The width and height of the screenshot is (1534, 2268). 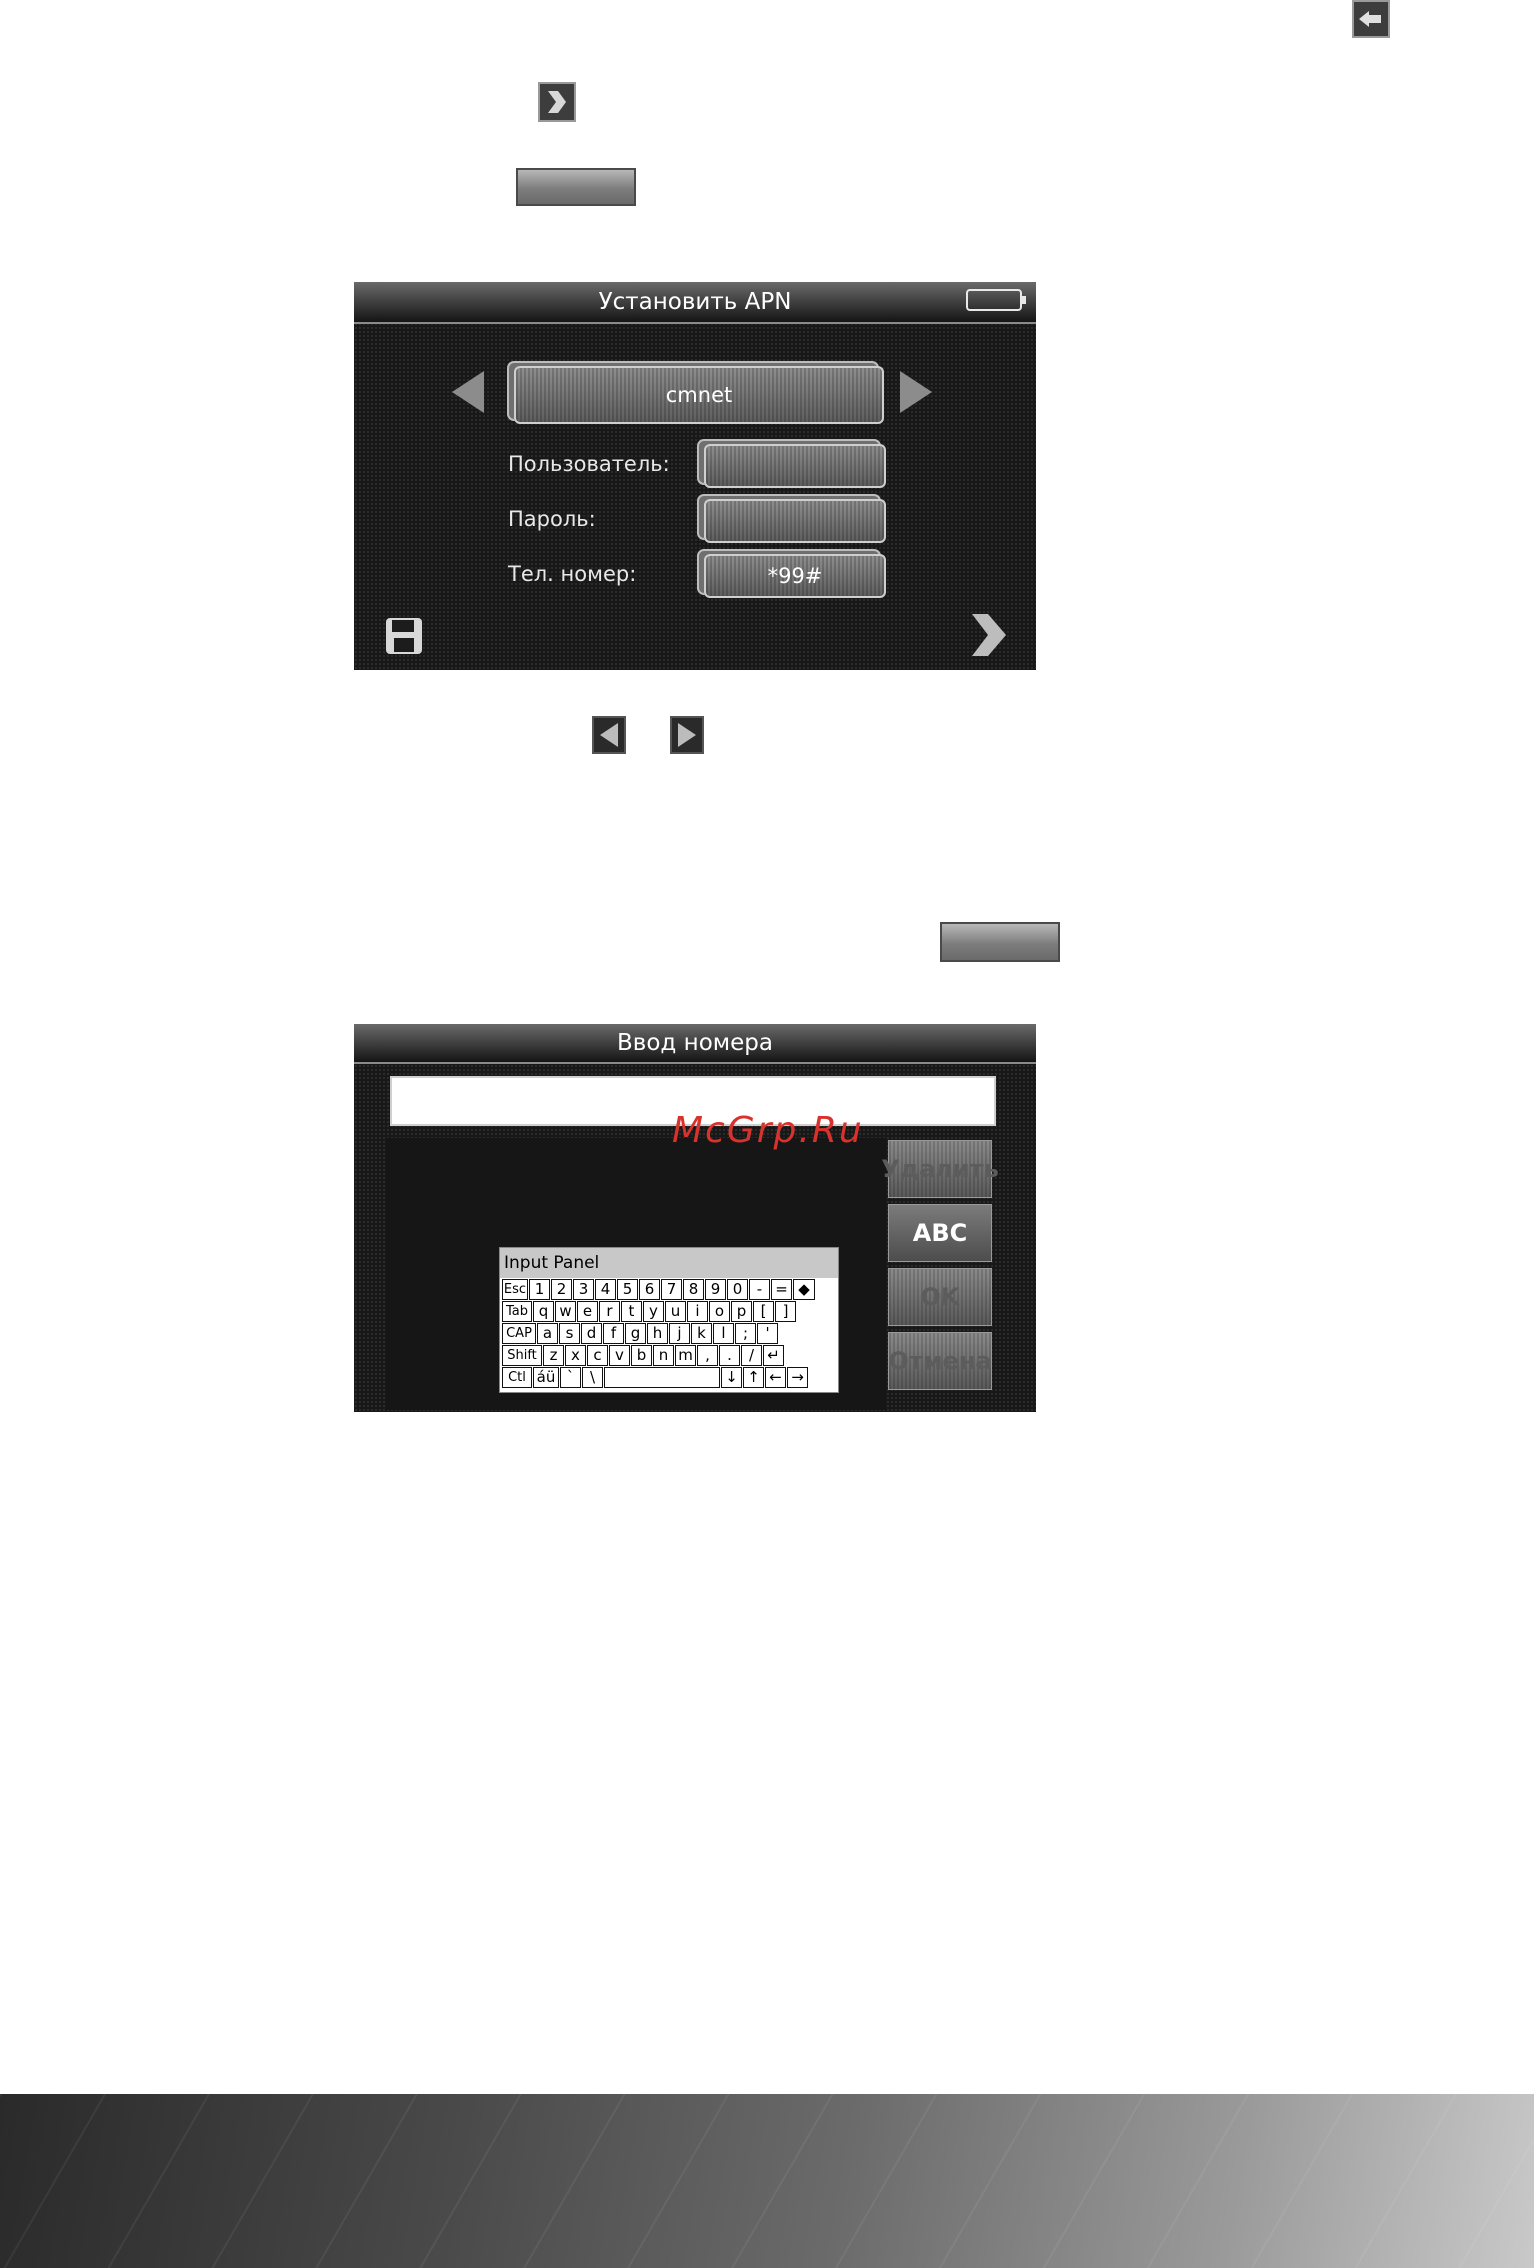 I want to click on phone-value: *99#, so click(x=795, y=576).